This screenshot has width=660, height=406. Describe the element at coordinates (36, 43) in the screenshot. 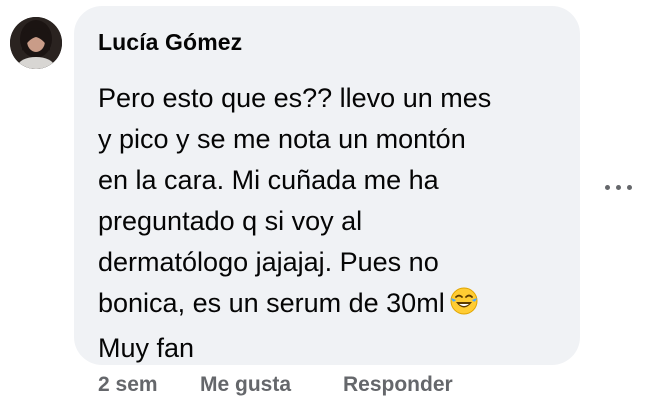

I see `avatar` at that location.